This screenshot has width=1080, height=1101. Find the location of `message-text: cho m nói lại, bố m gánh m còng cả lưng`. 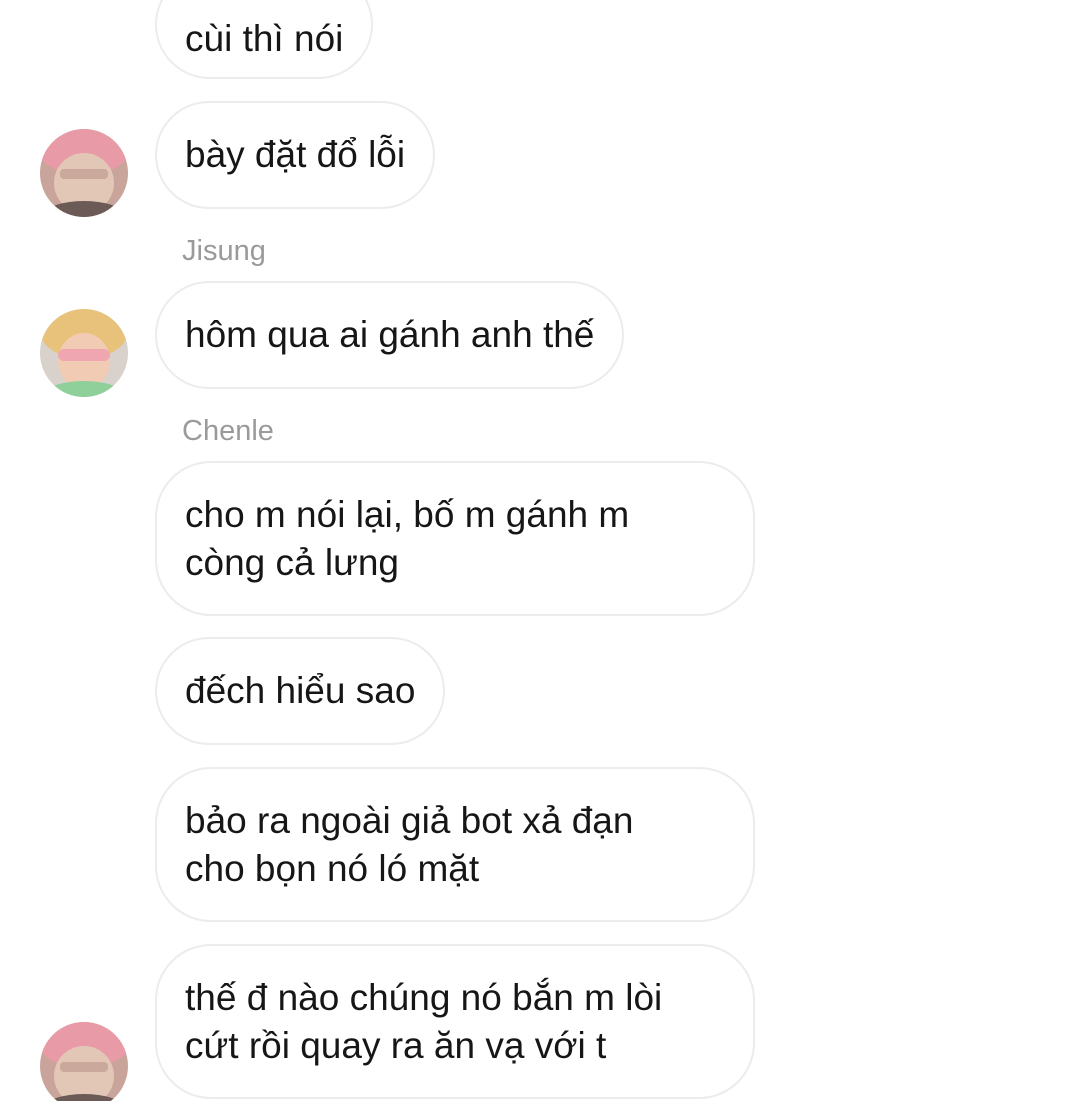

message-text: cho m nói lại, bố m gánh m còng cả lưng is located at coordinates (407, 538).